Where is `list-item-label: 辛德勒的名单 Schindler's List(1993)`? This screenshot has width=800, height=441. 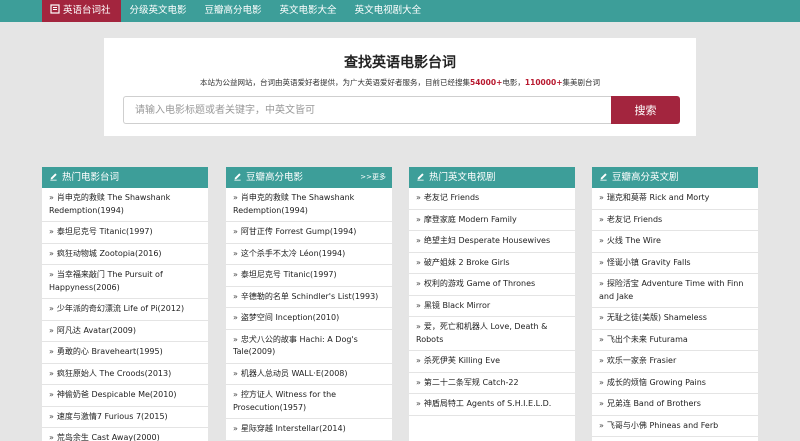
list-item-label: 辛德勒的名单 Schindler's List(1993) is located at coordinates (309, 296).